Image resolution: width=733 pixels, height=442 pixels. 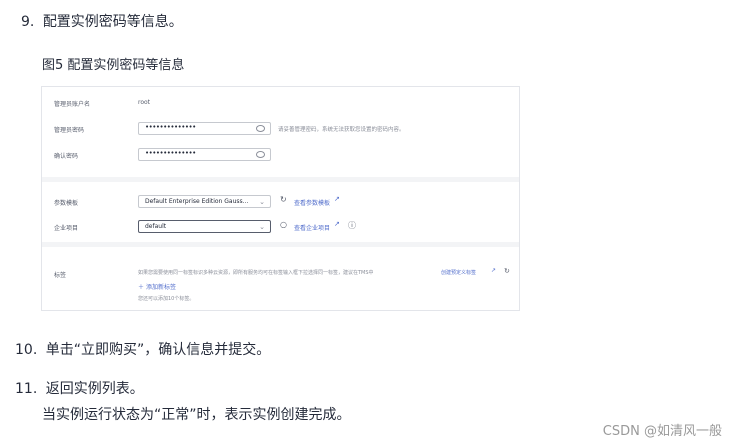 I want to click on step-text: 配置实例密码等信息。, so click(x=112, y=22).